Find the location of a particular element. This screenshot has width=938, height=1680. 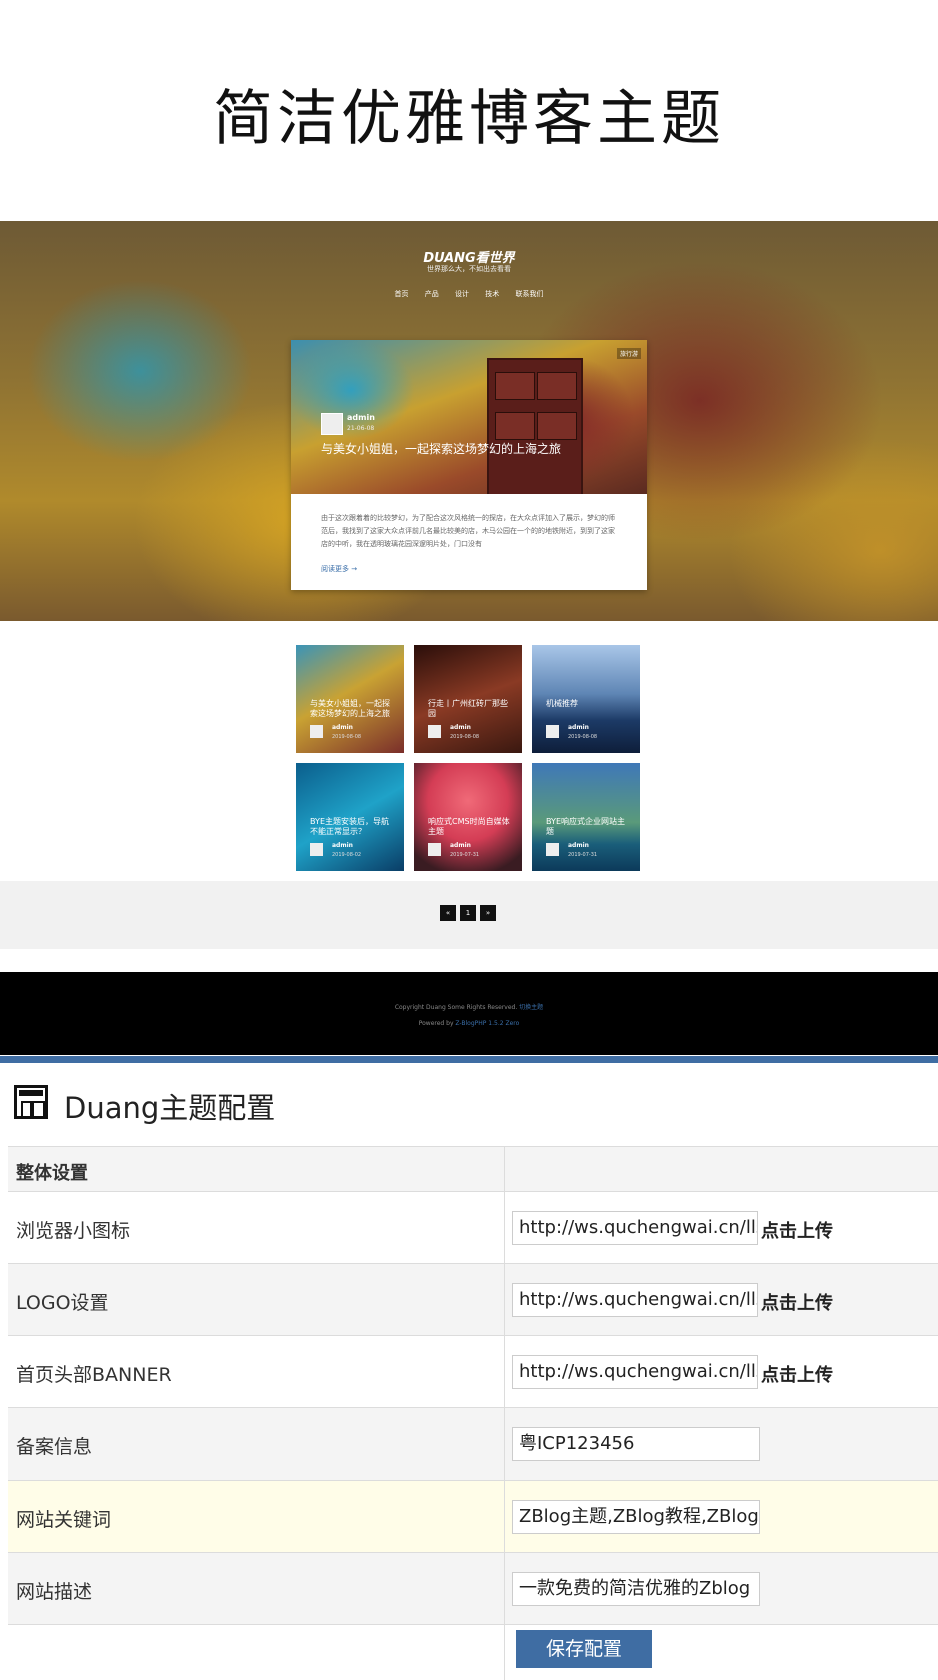

site-slogan: 世界那么大，不如出去看看 is located at coordinates (469, 269).